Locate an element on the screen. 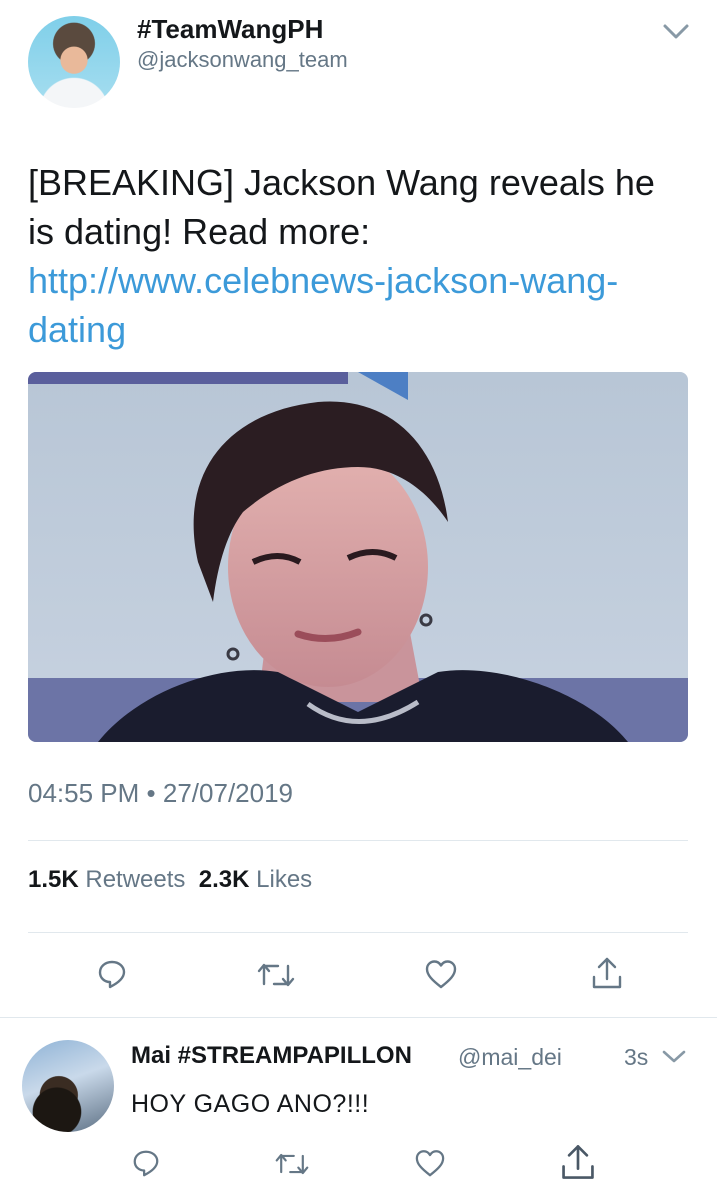 The width and height of the screenshot is (717, 1200). likes-stat: 2.3K Likes is located at coordinates (255, 879).